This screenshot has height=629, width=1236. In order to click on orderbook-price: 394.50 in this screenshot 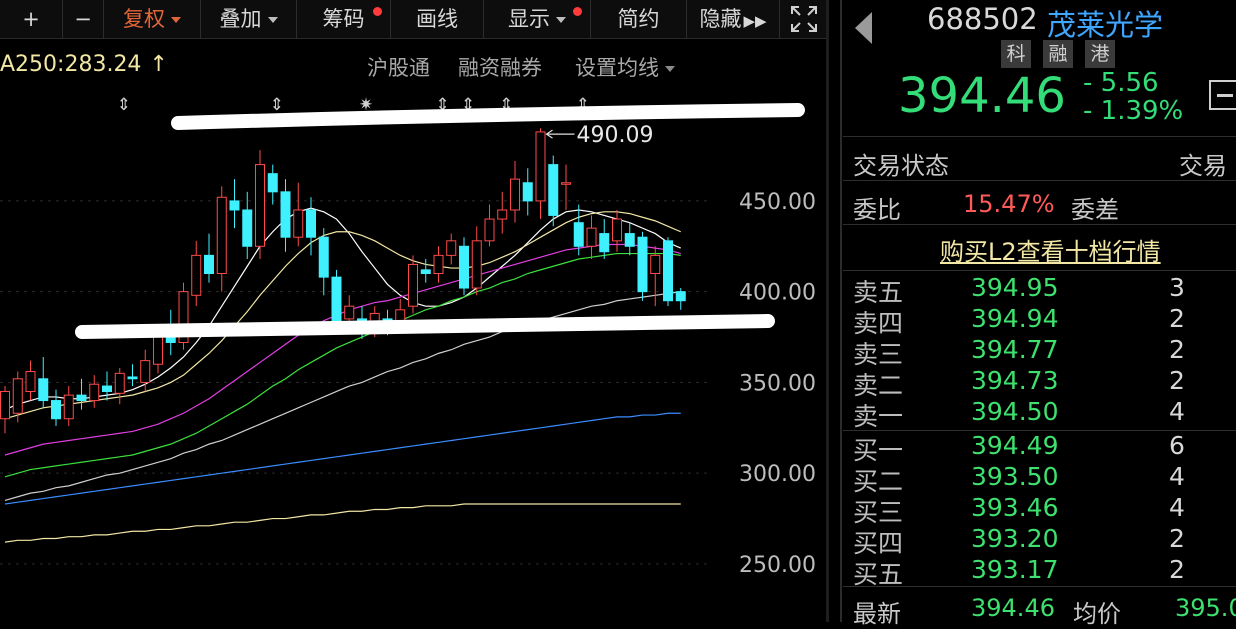, I will do `click(1015, 411)`.